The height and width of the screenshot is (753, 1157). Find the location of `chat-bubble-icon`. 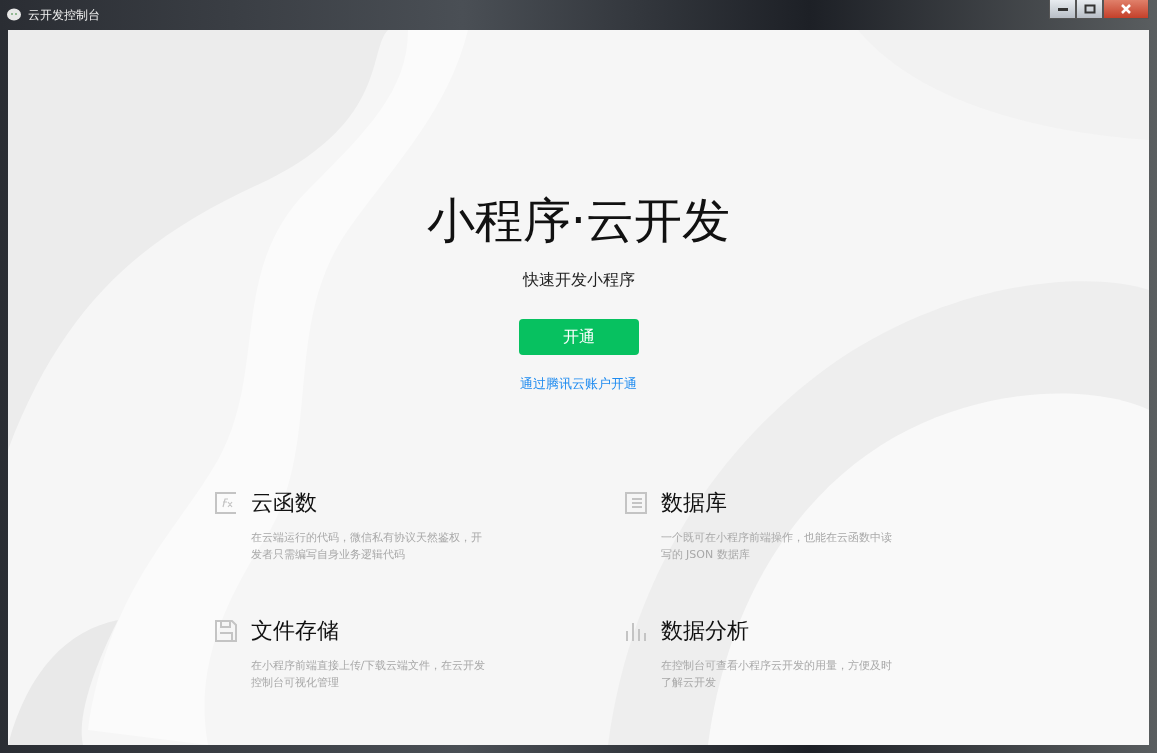

chat-bubble-icon is located at coordinates (14, 15).